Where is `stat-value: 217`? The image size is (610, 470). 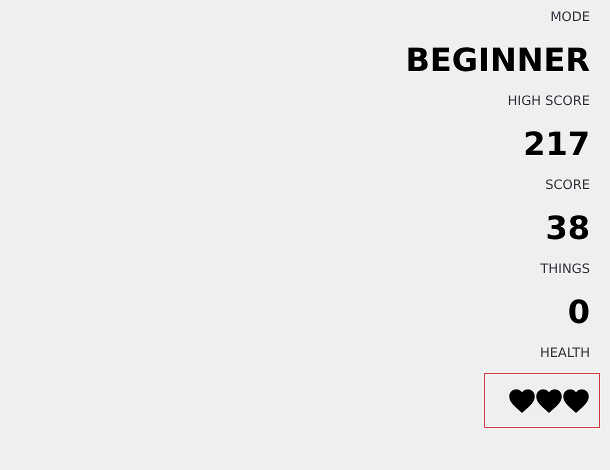
stat-value: 217 is located at coordinates (556, 144).